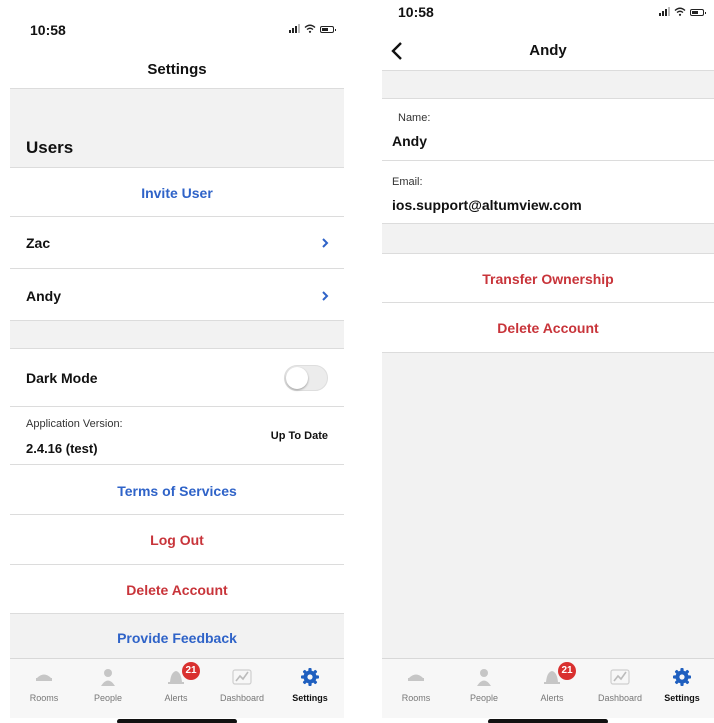 This screenshot has width=714, height=723. I want to click on users-heading: Users, so click(50, 147).